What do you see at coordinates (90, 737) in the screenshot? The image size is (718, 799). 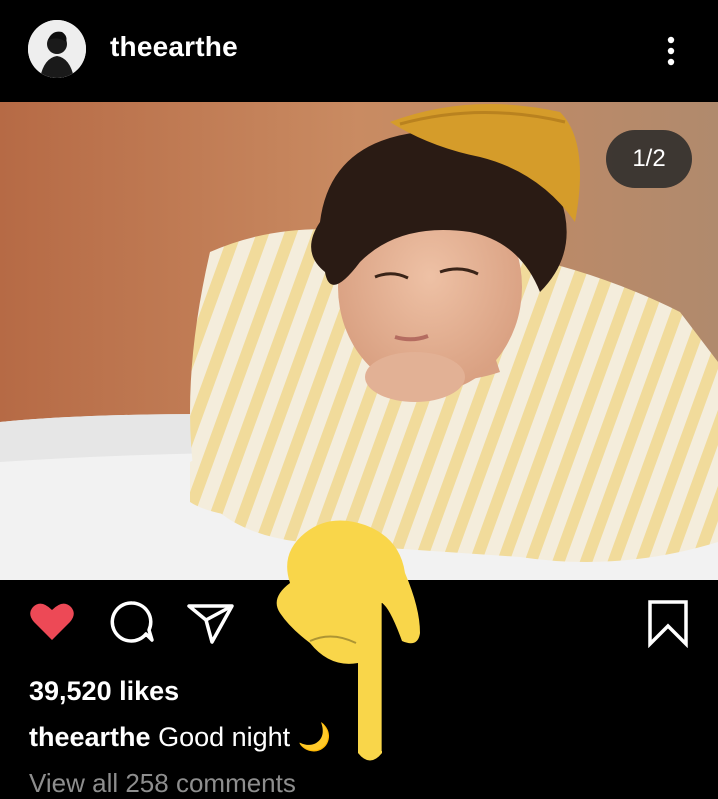 I see `caption-username: theearthe` at bounding box center [90, 737].